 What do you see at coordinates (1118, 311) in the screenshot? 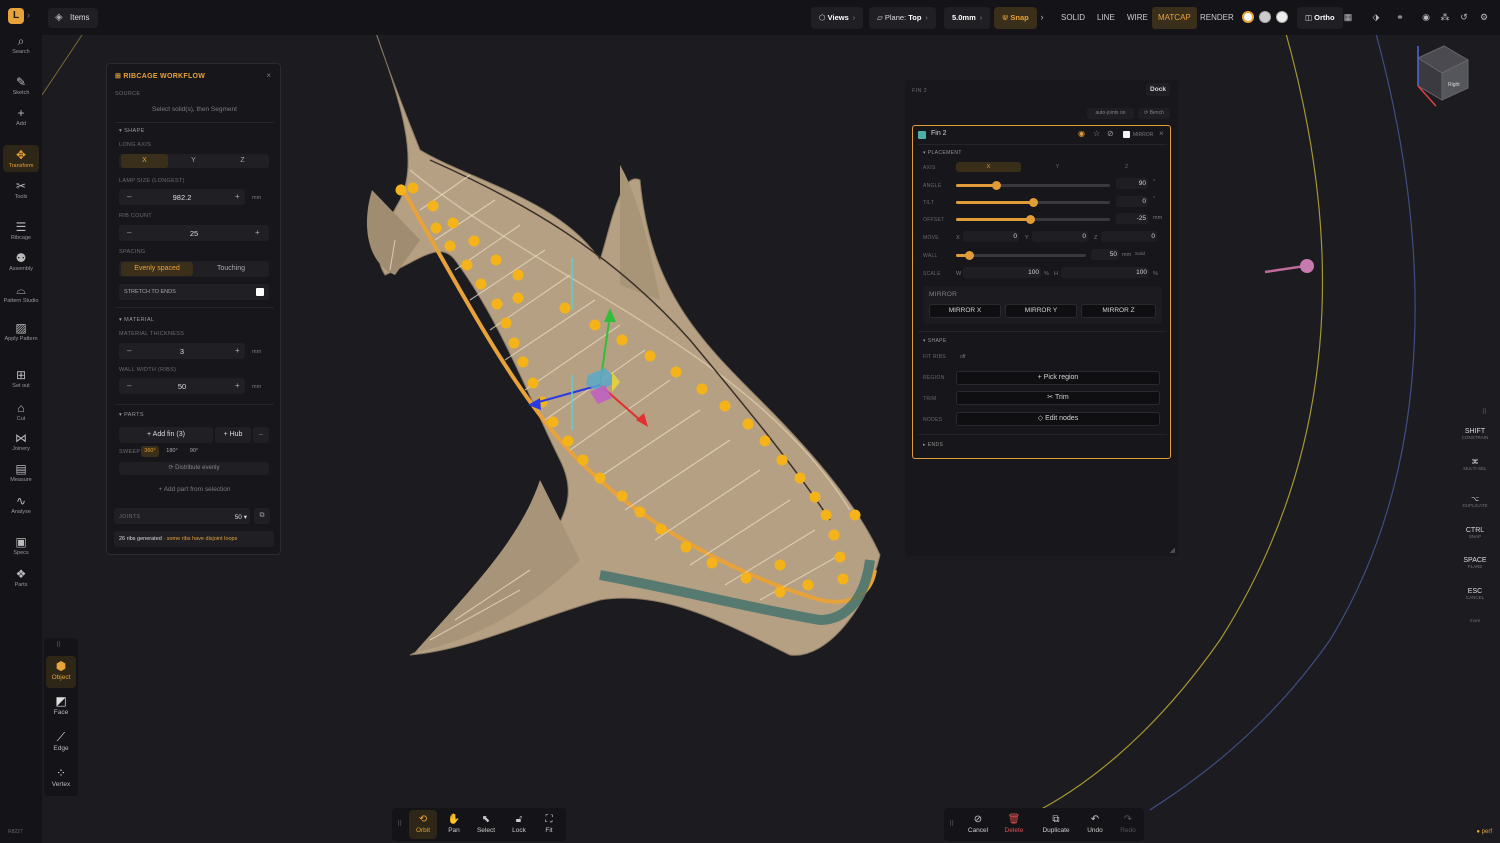
I see `mirror-z-button: MIRROR Z` at bounding box center [1118, 311].